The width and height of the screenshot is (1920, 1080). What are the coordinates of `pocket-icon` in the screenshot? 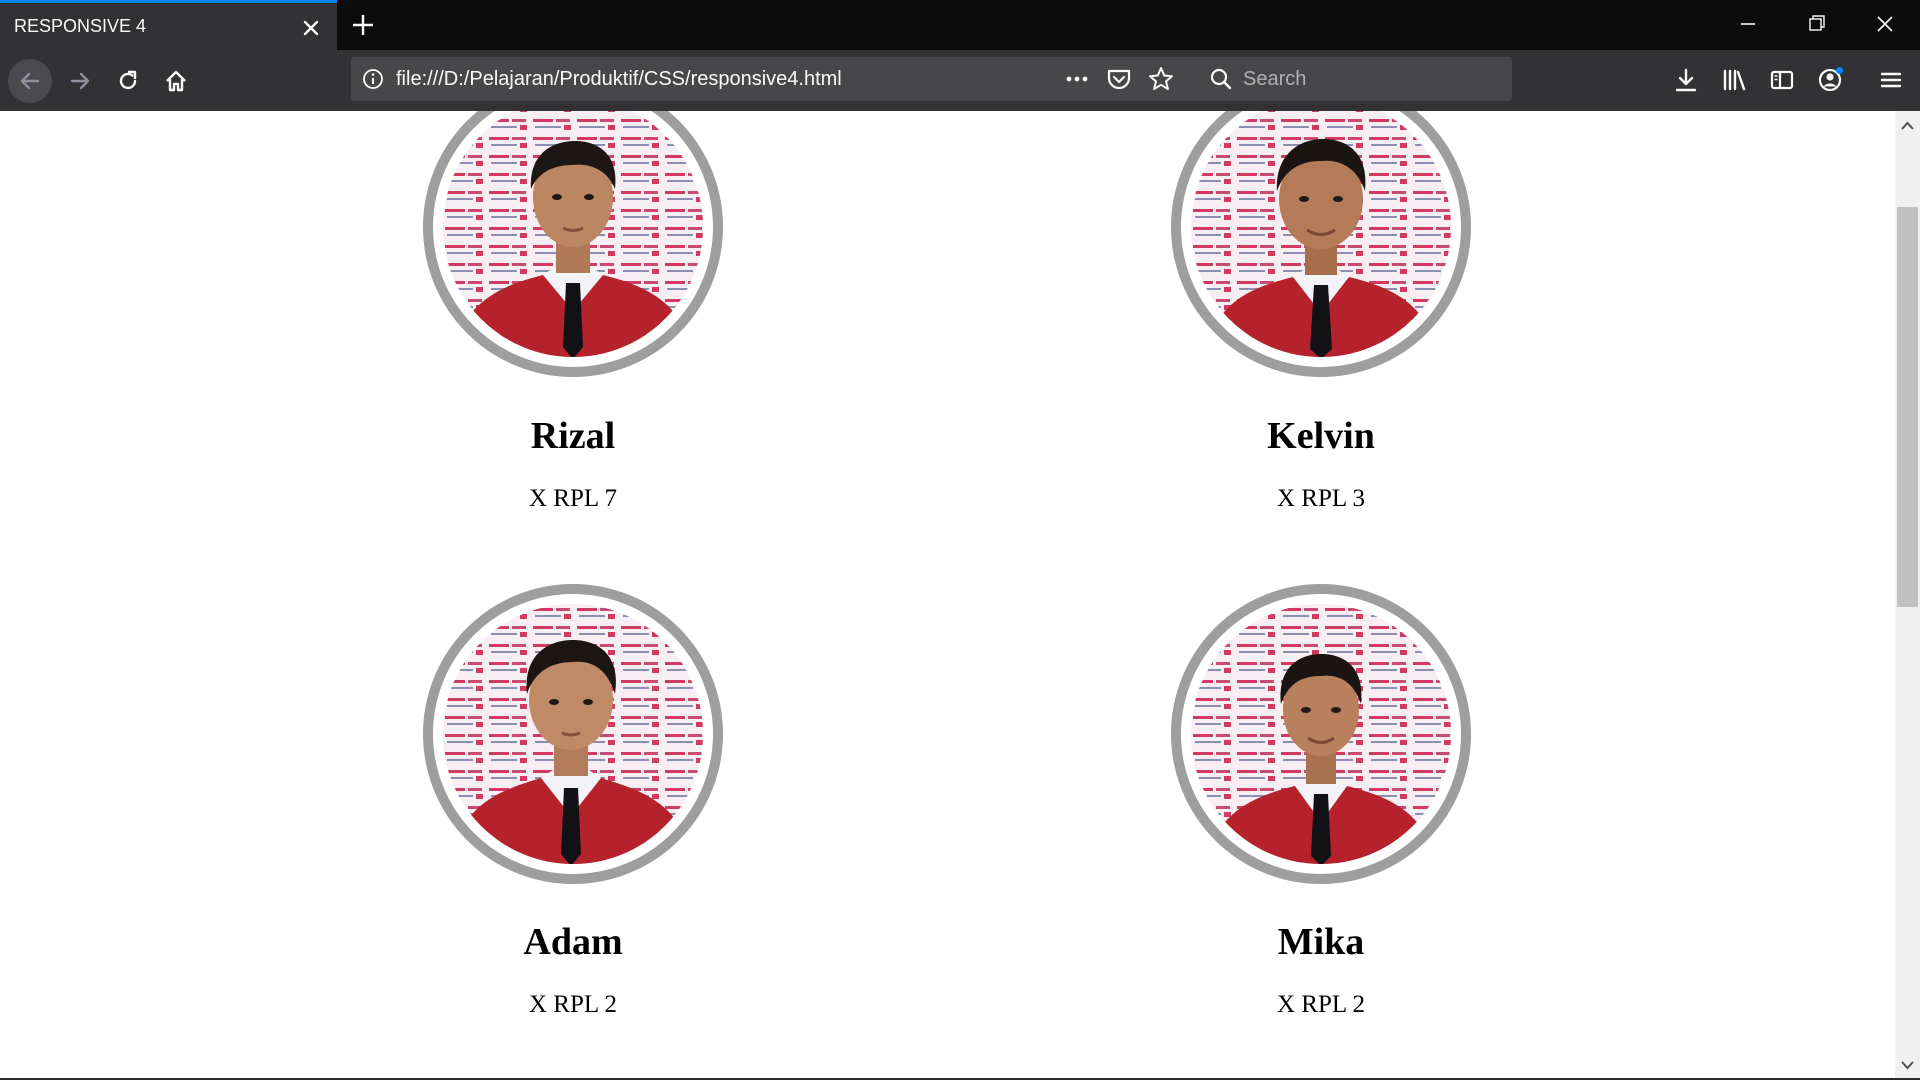 It's located at (1119, 79).